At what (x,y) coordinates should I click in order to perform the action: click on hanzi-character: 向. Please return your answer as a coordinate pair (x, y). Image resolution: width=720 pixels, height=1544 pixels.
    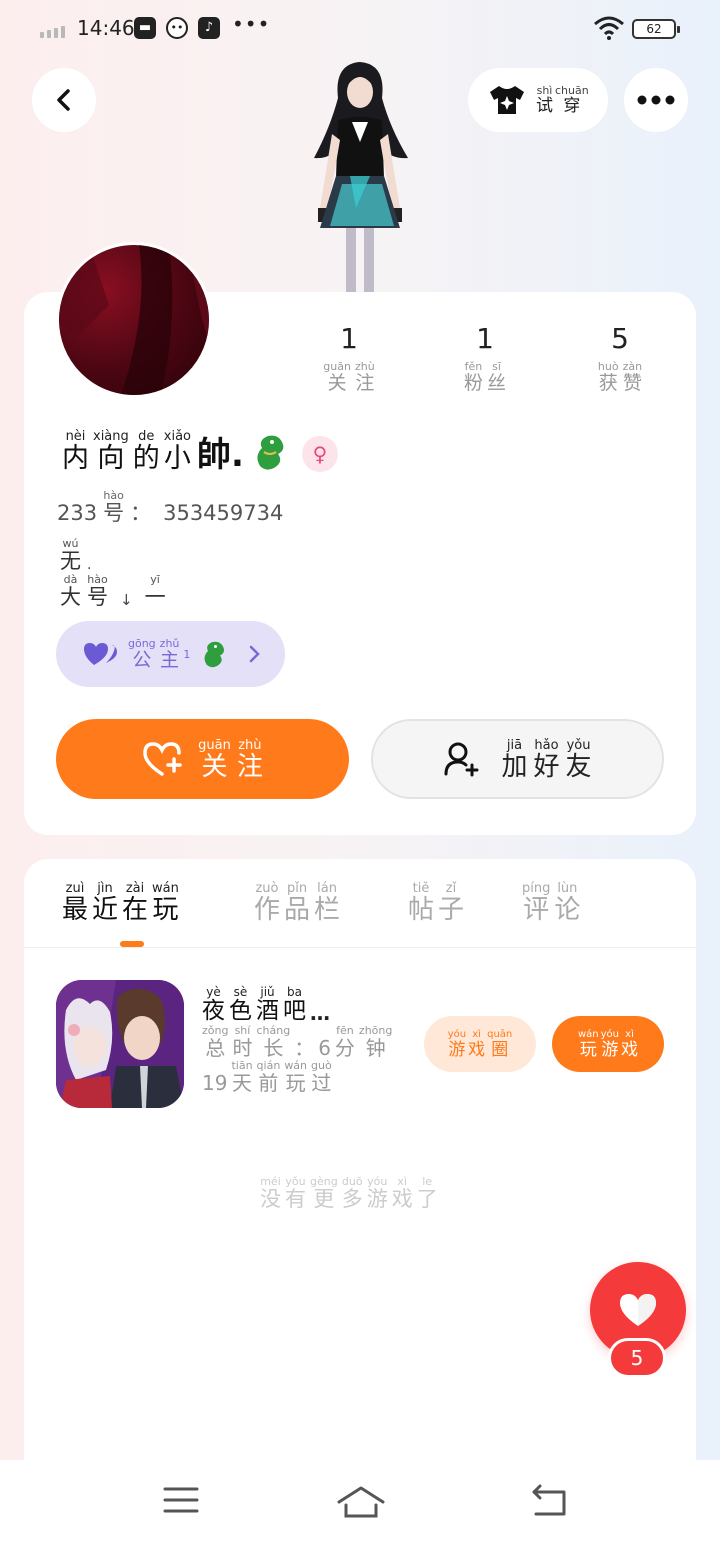
    Looking at the image, I should click on (111, 458).